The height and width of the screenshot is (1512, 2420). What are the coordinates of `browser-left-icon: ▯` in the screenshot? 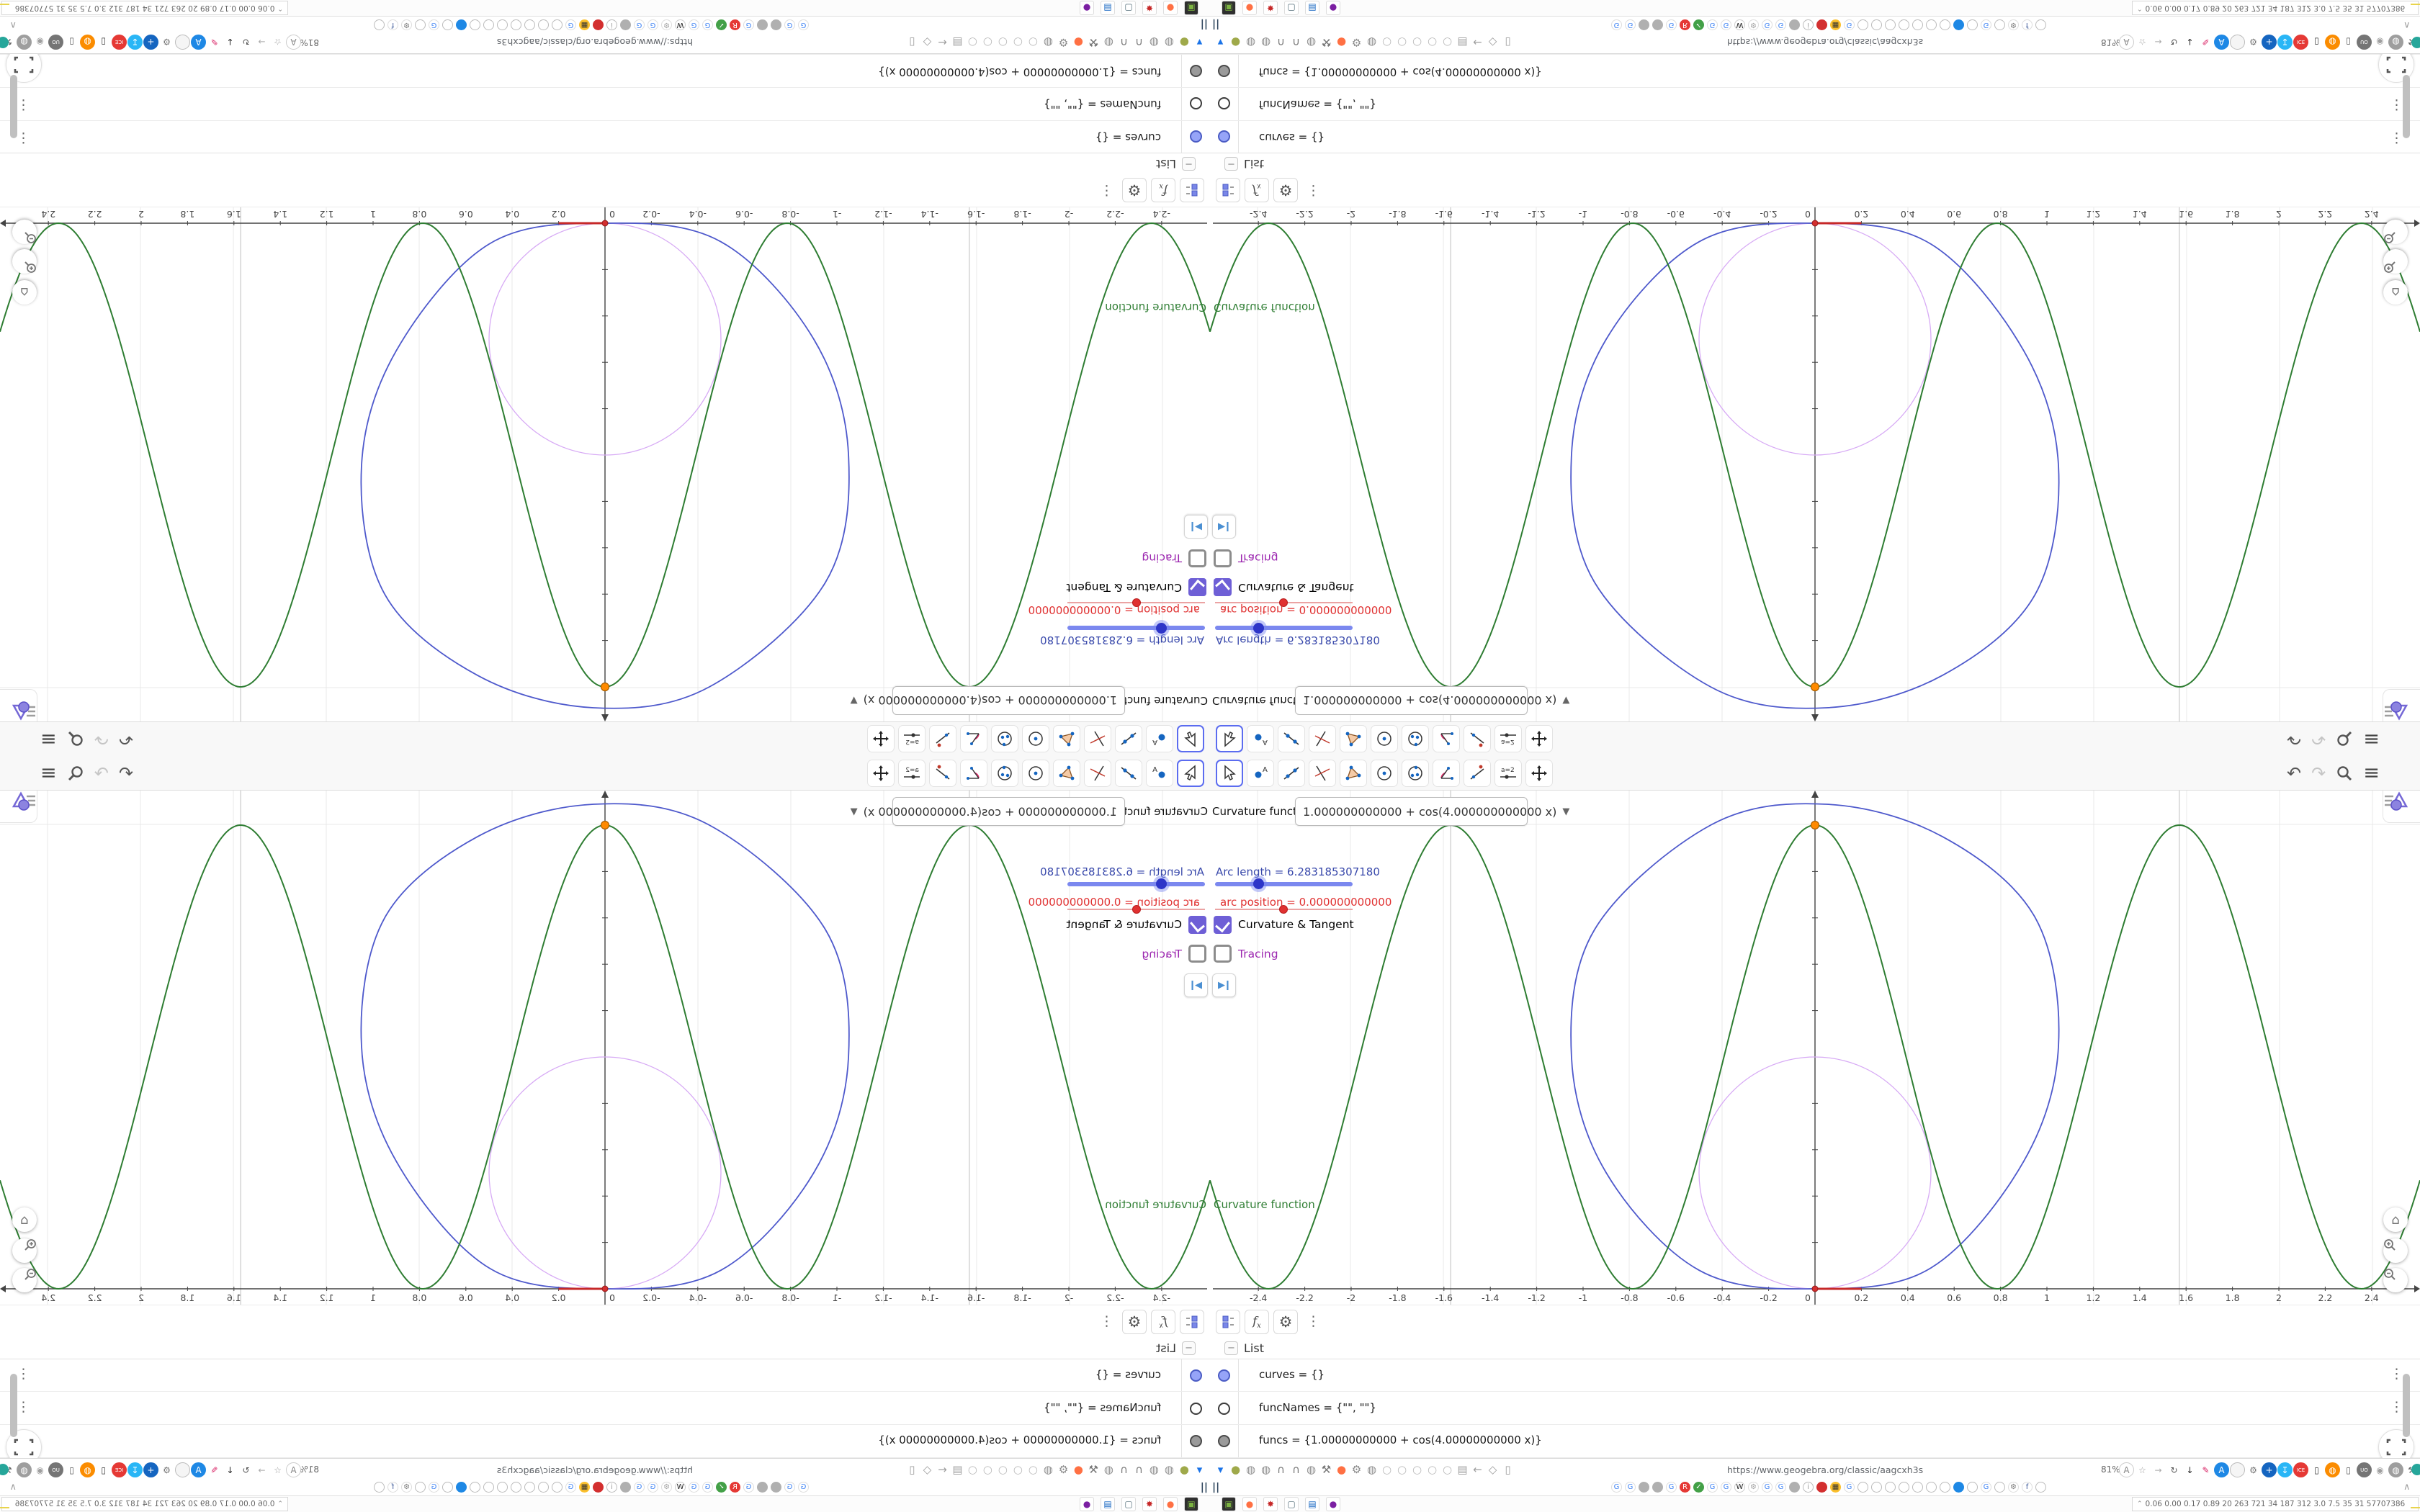 It's located at (912, 42).